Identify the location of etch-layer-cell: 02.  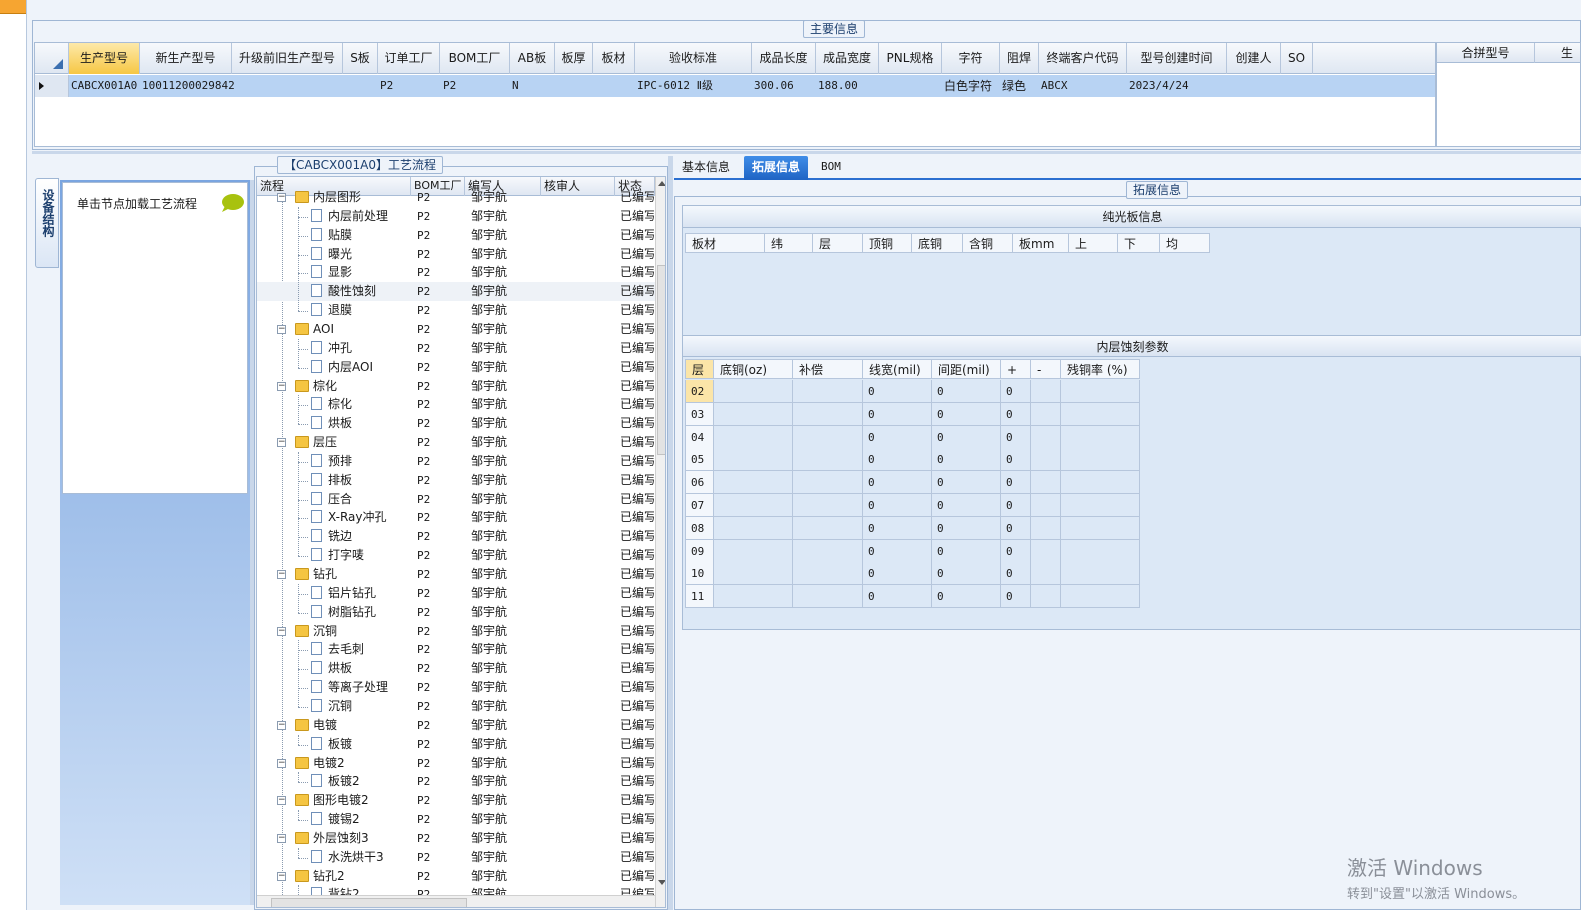
(699, 391).